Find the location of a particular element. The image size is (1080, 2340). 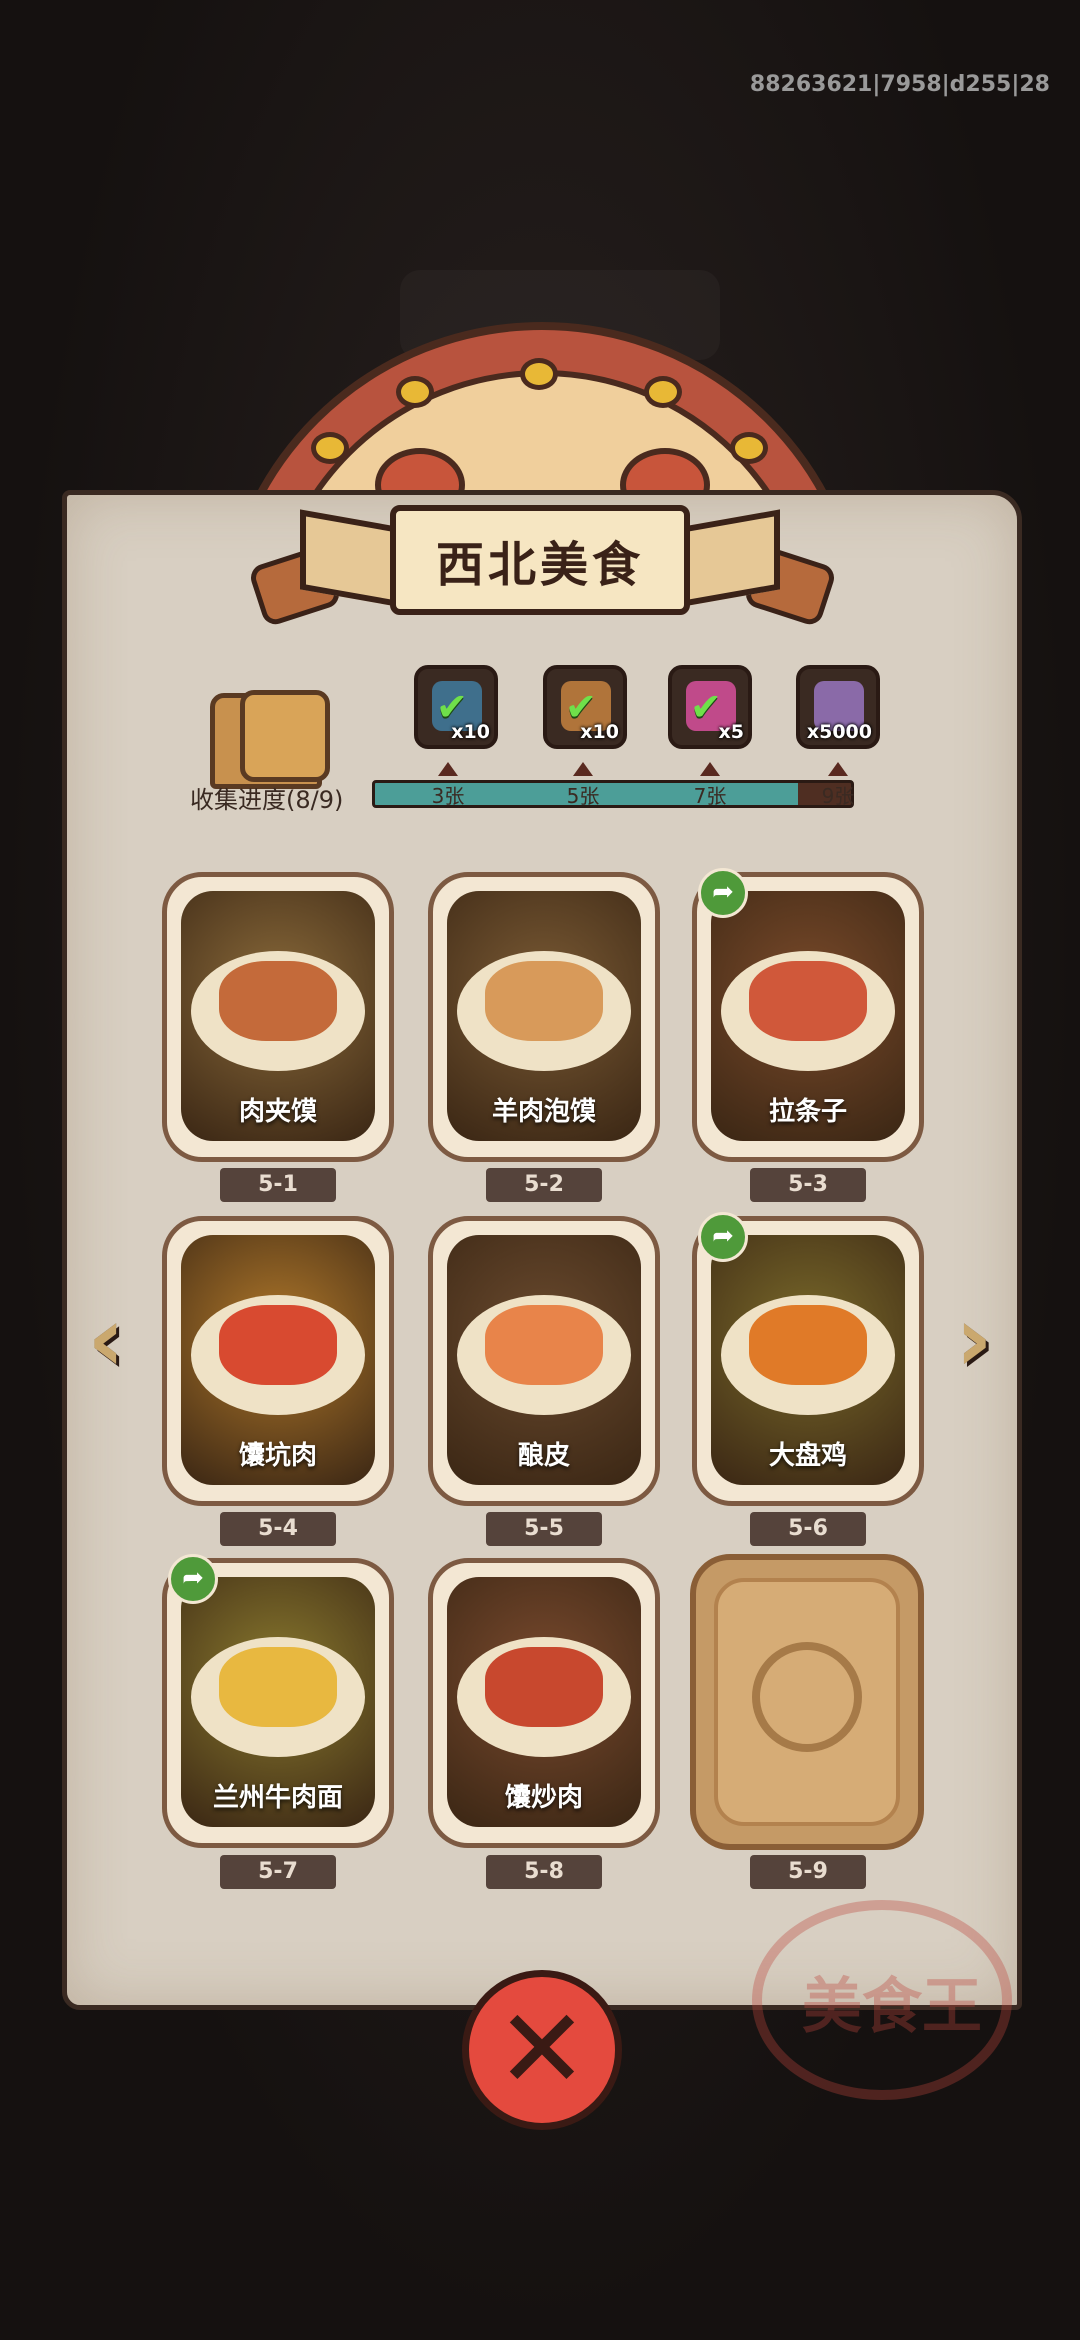

dish-image: 肉夹馍 is located at coordinates (278, 1016).